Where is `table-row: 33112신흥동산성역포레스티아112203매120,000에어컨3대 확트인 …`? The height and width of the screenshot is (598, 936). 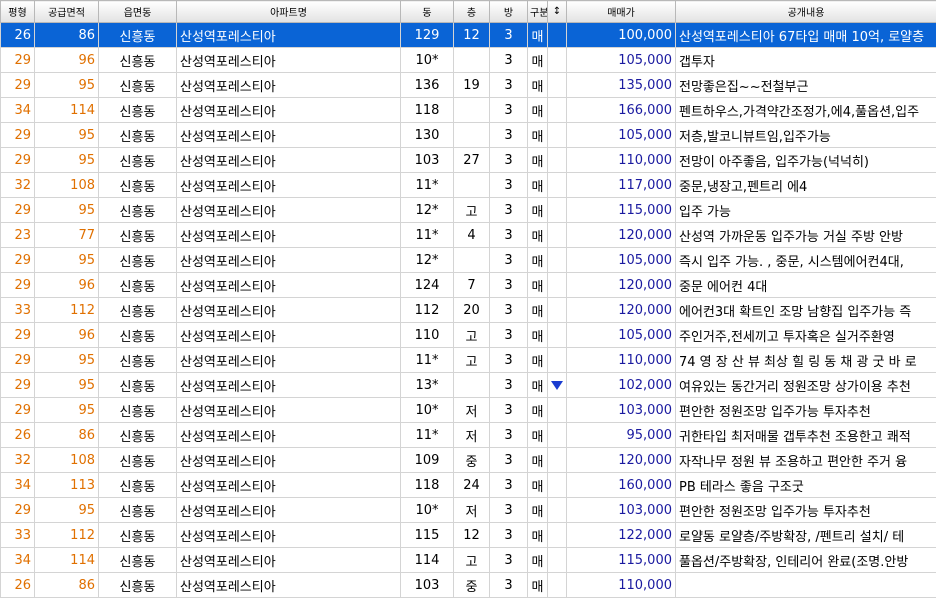 table-row: 33112신흥동산성역포레스티아112203매120,000에어컨3대 확트인 … is located at coordinates (468, 310).